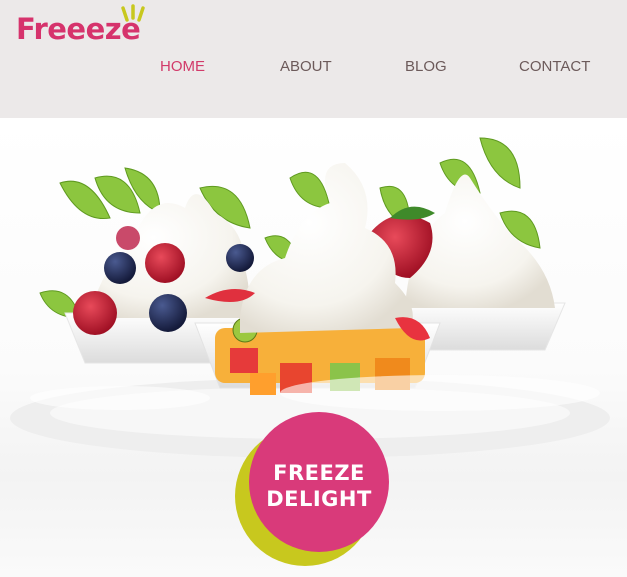 The image size is (627, 577). I want to click on badge-line-2: DELIGHT, so click(319, 499).